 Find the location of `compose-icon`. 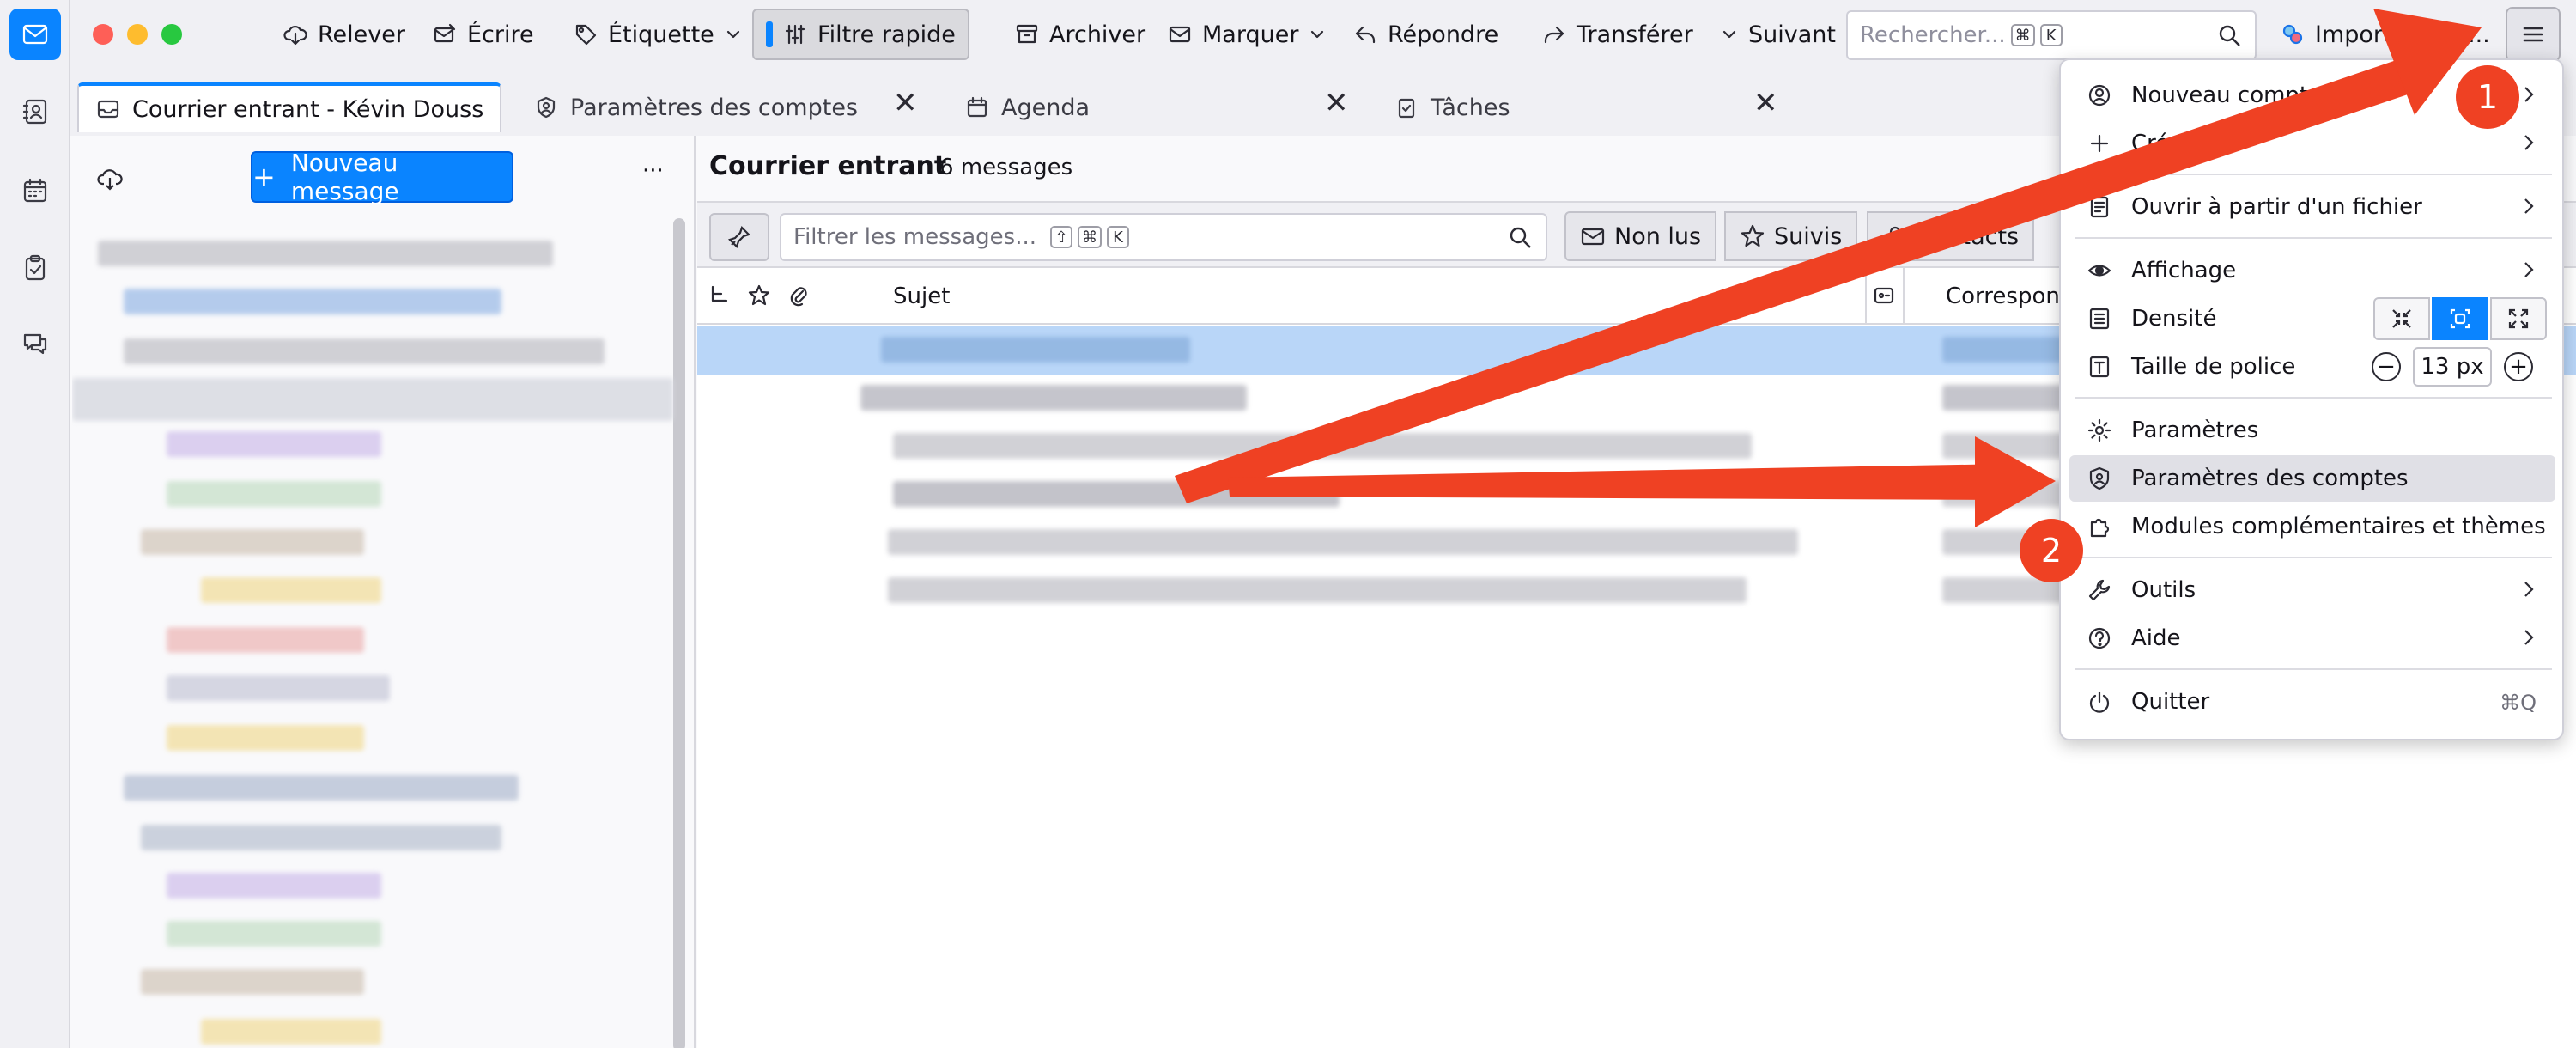

compose-icon is located at coordinates (445, 33).